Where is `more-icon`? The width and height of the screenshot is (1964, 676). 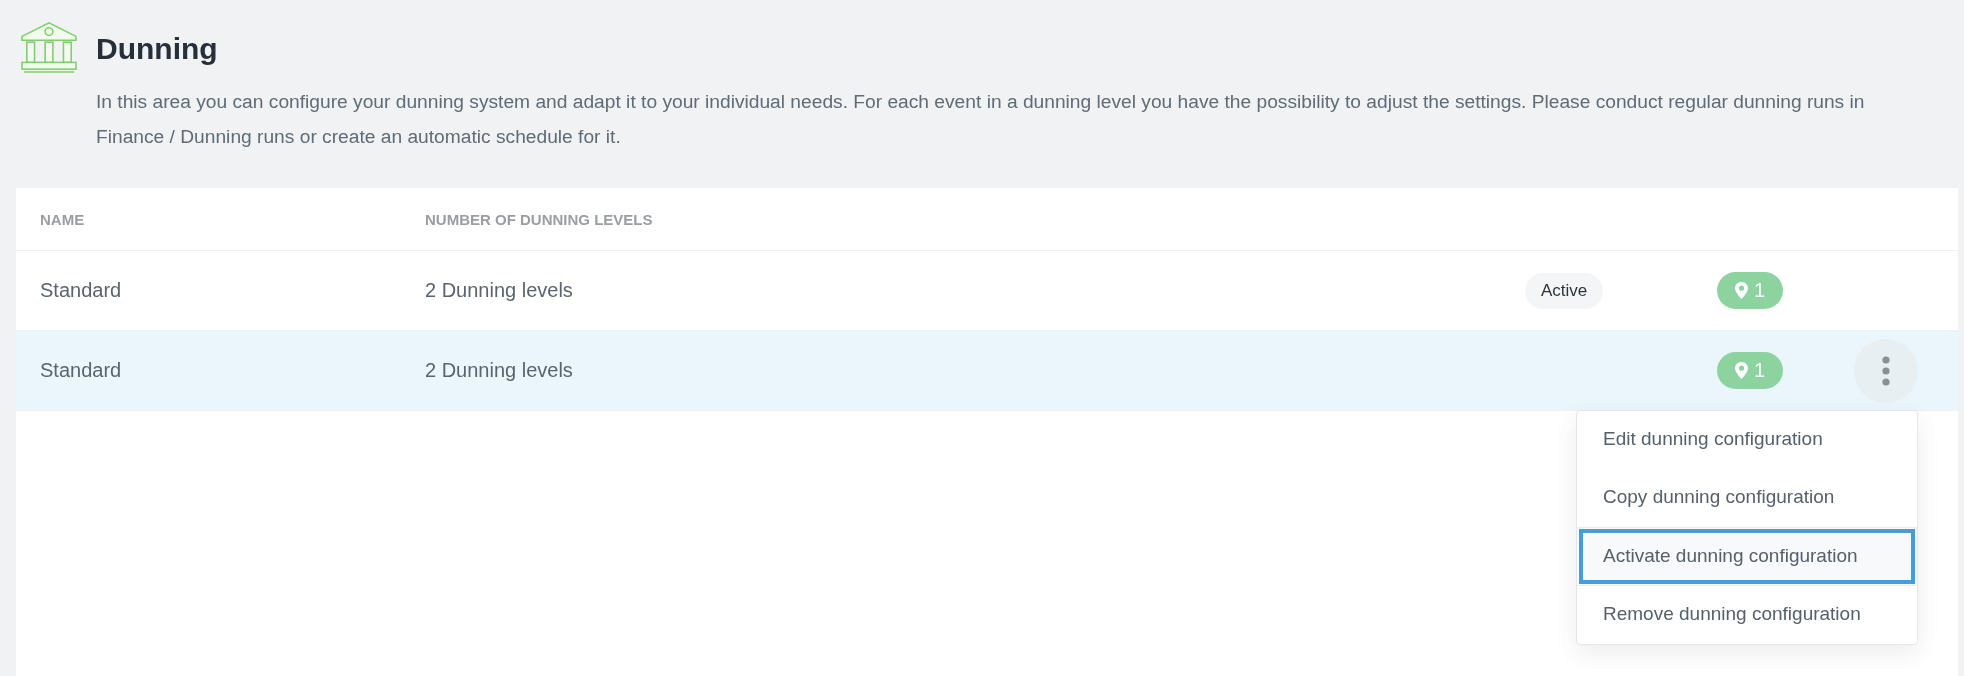 more-icon is located at coordinates (1886, 370).